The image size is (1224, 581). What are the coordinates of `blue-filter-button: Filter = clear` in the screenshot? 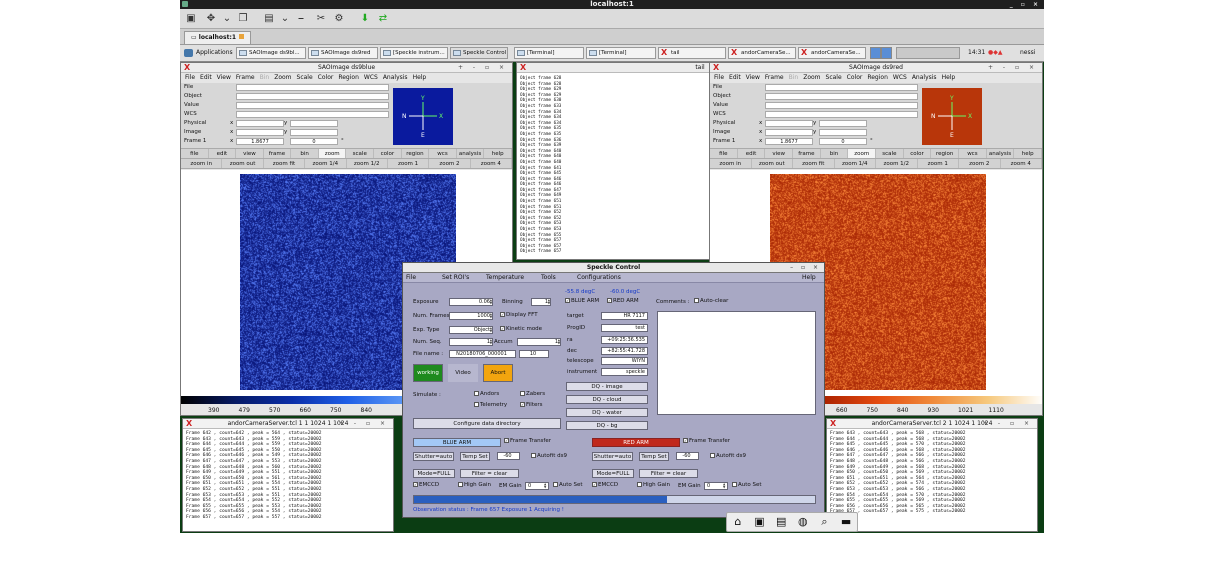 It's located at (489, 473).